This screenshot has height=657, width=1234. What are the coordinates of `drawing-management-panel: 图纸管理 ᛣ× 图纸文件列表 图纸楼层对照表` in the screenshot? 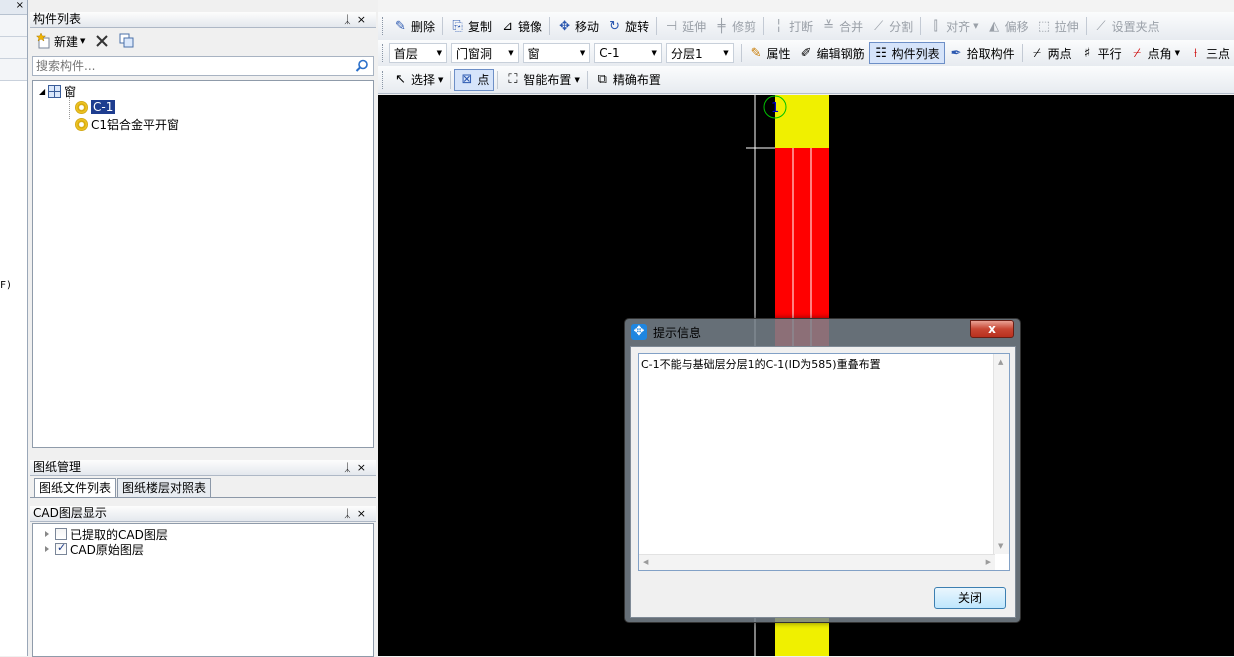 It's located at (203, 483).